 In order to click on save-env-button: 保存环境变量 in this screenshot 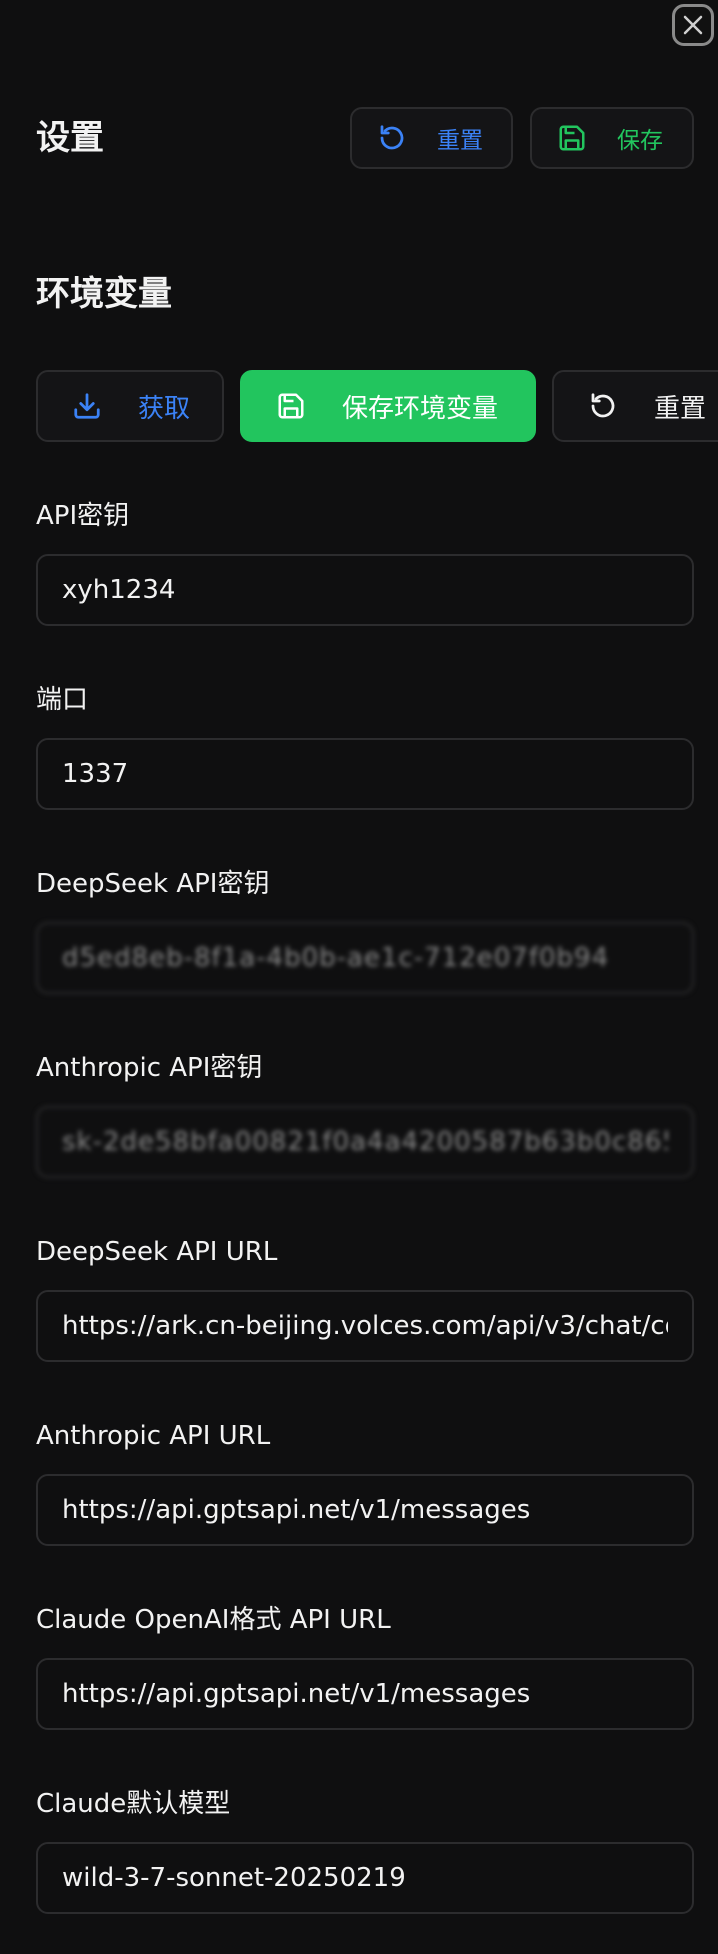, I will do `click(388, 406)`.